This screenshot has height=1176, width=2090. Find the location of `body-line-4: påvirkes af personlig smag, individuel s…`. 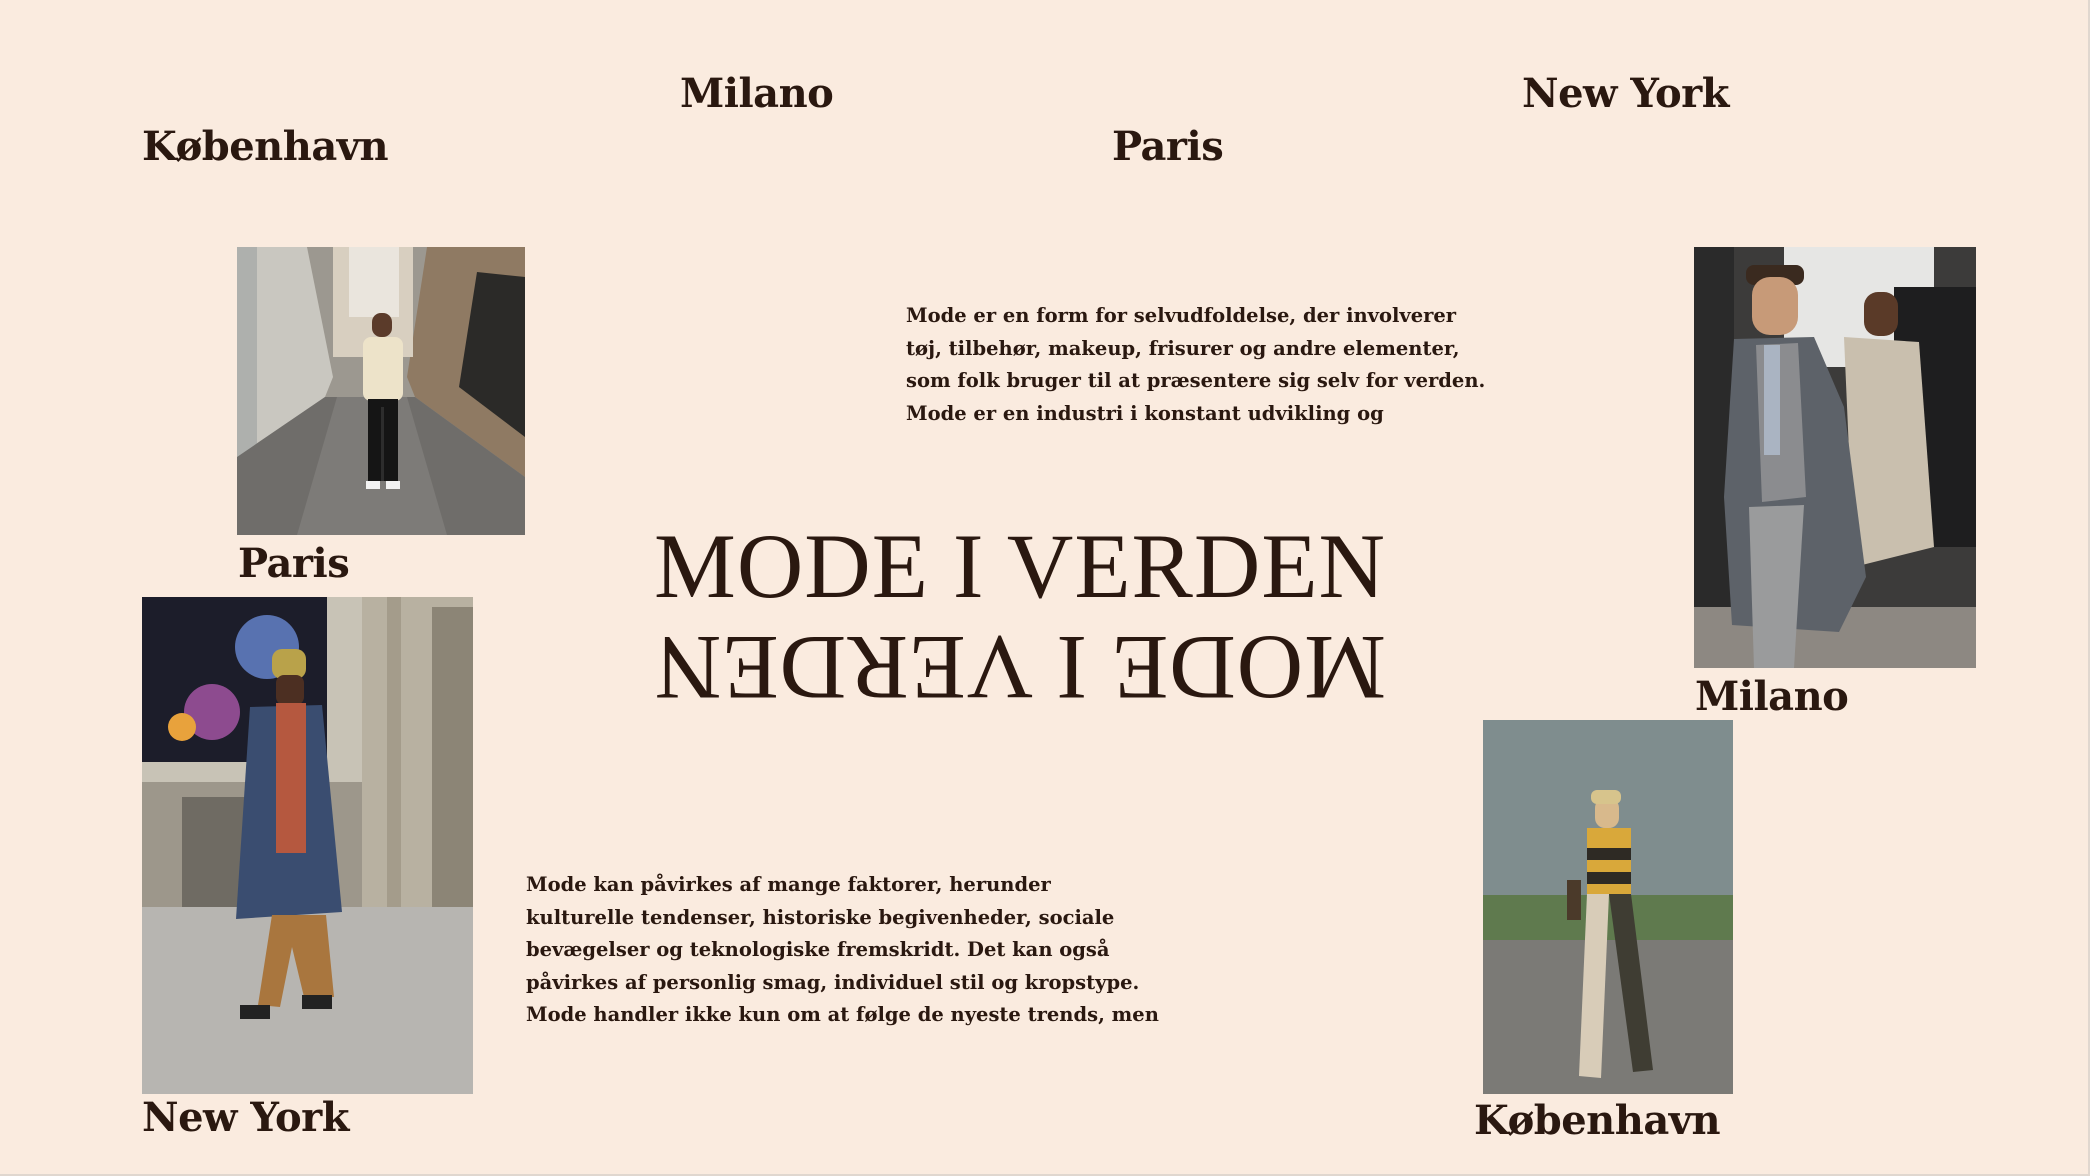

body-line-4: påvirkes af personlig smag, individuel s… is located at coordinates (833, 982).